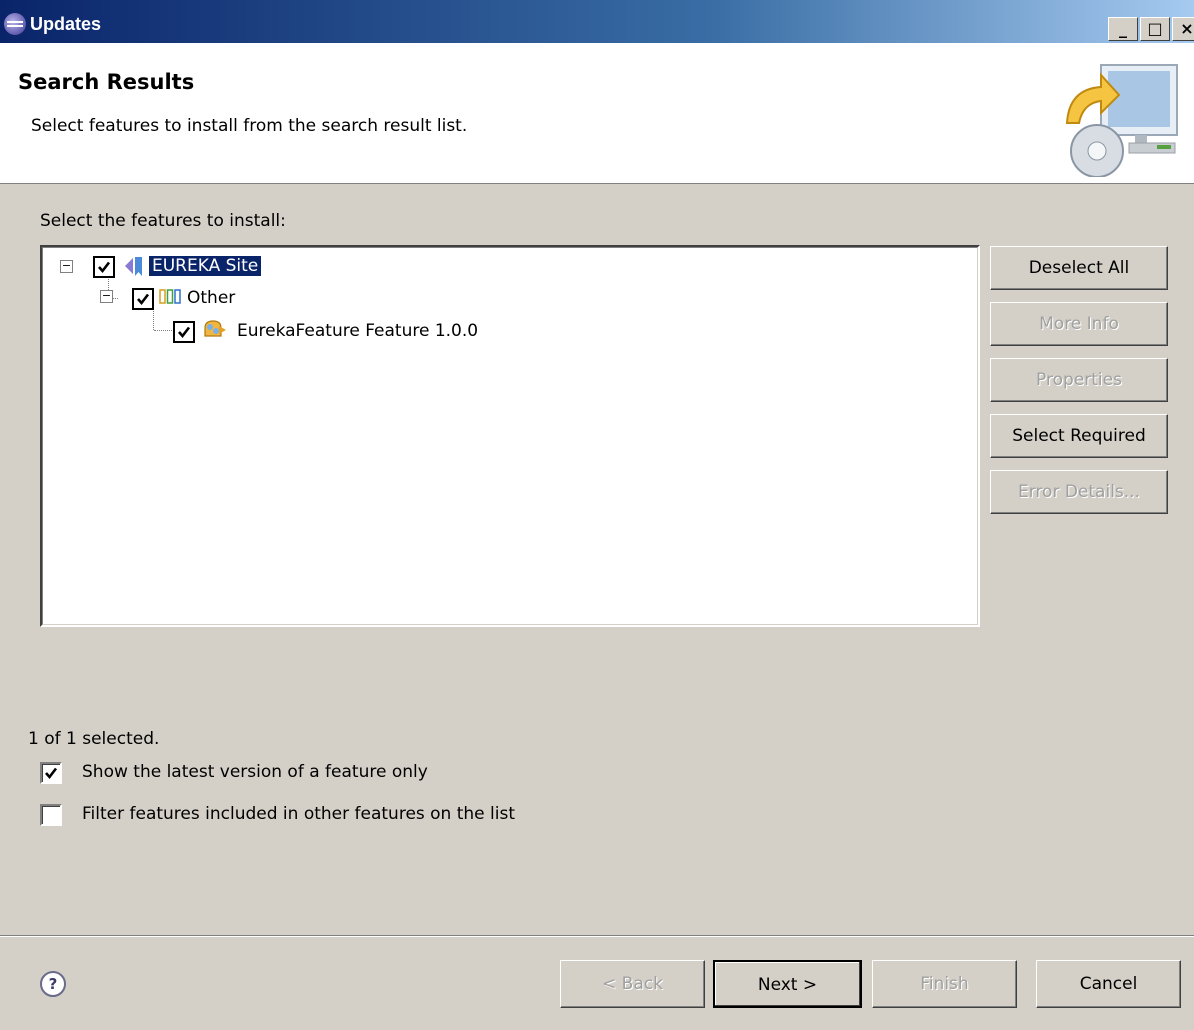 The height and width of the screenshot is (1030, 1194). Describe the element at coordinates (597, 936) in the screenshot. I see `footer-separator` at that location.